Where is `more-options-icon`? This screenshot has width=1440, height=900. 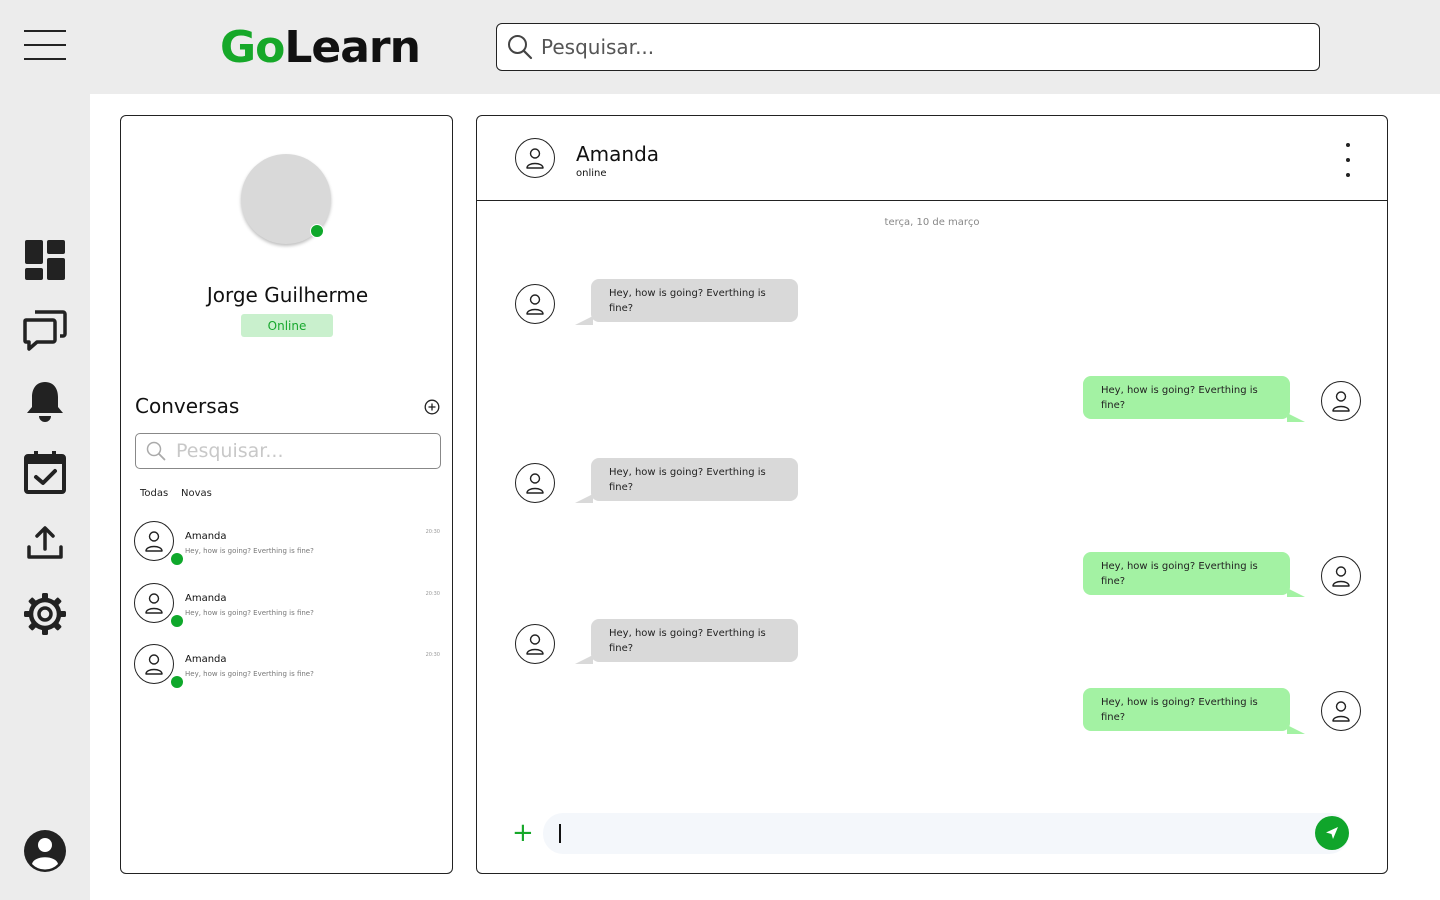 more-options-icon is located at coordinates (1348, 160).